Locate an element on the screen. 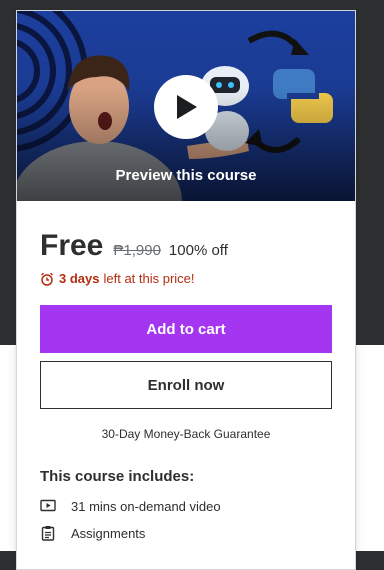  add-to-cart-button: Add to cart is located at coordinates (186, 329).